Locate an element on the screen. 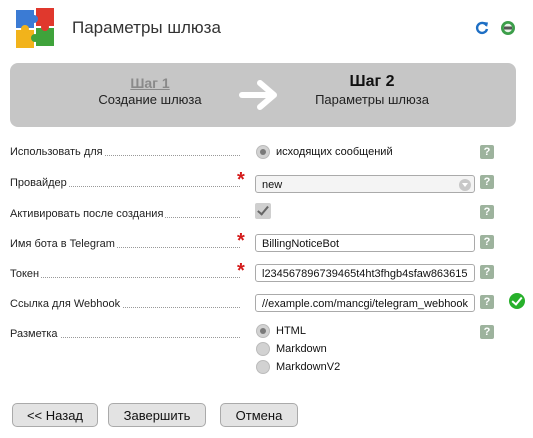 The image size is (533, 438). provider-help-icon: ? is located at coordinates (487, 182).